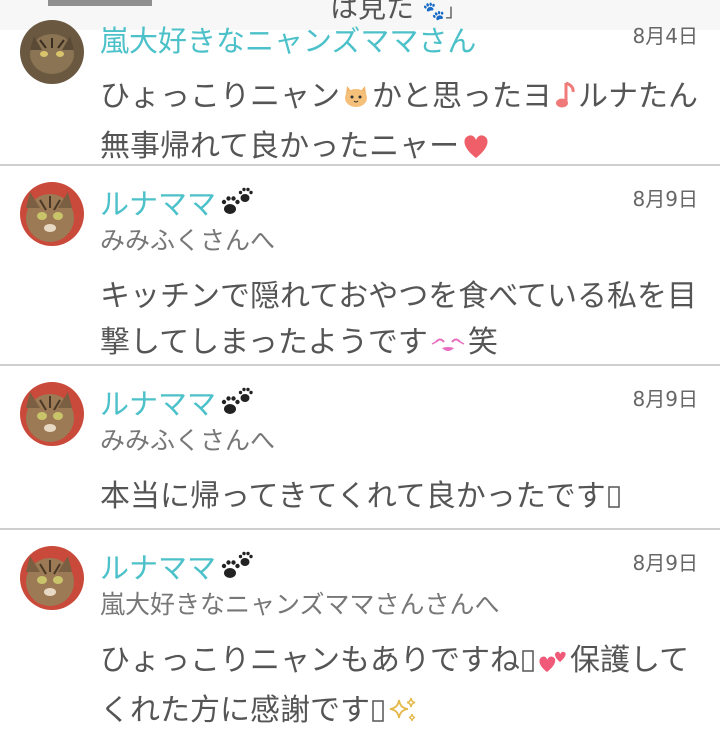 This screenshot has height=738, width=720. I want to click on comment-body: キッチンで隠れておやつを食べている私を目撃してしまったようです笑, so click(400, 322).